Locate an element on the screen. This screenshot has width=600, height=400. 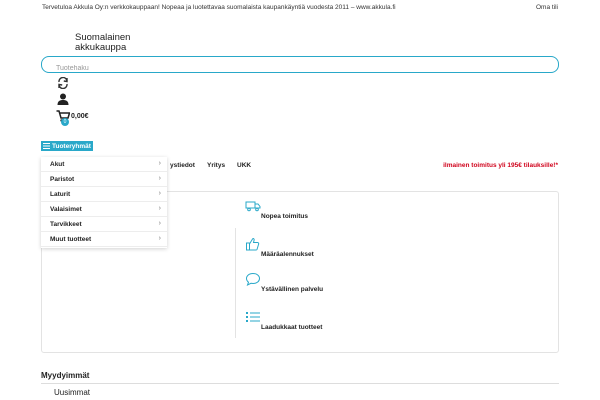
feature-label: Laadukkaat tuotteet is located at coordinates (292, 327).